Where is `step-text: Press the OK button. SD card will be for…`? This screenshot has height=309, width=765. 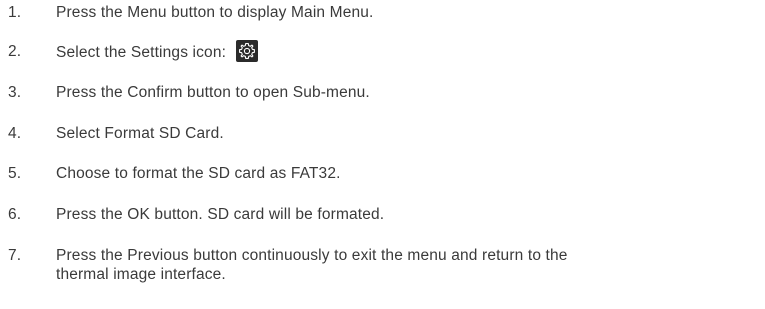 step-text: Press the OK button. SD card will be for… is located at coordinates (220, 214).